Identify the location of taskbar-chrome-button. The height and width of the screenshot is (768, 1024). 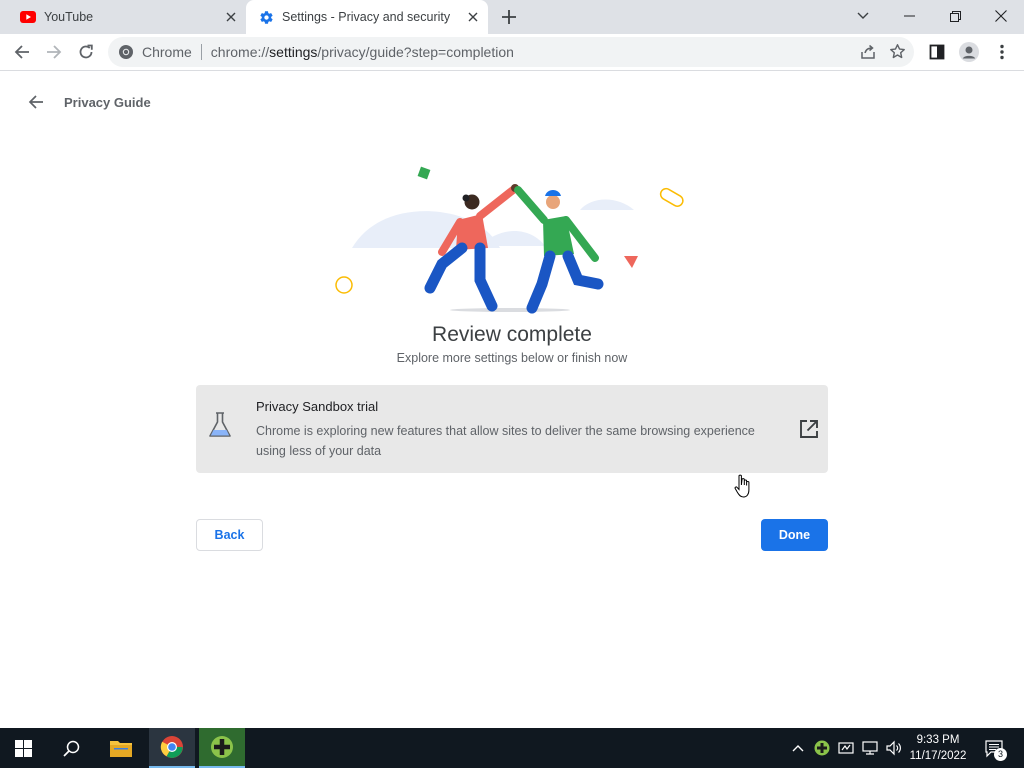
(172, 748).